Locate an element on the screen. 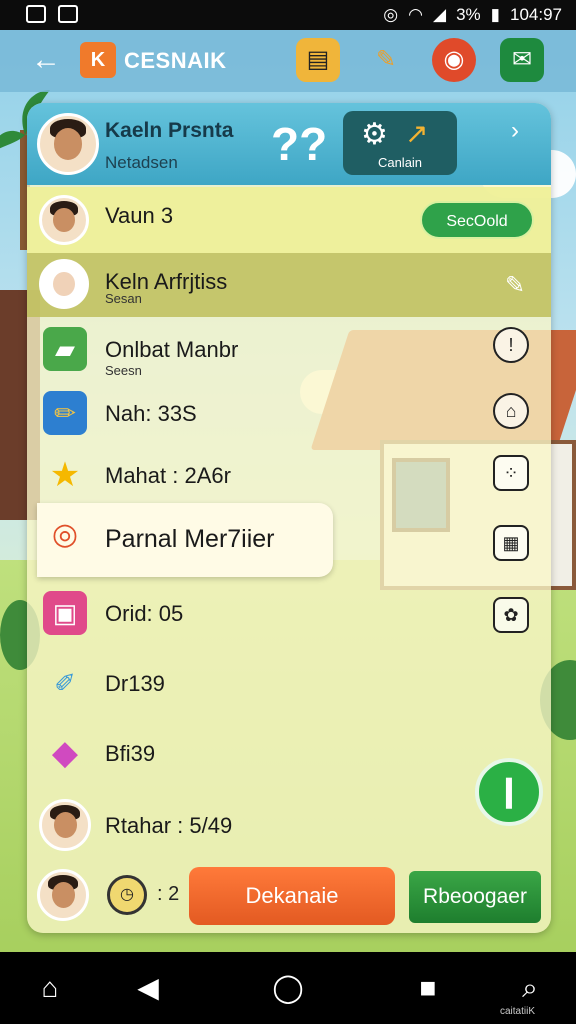 Image resolution: width=576 pixels, height=1024 pixels. home-circle-icon: ◯ is located at coordinates (288, 988).